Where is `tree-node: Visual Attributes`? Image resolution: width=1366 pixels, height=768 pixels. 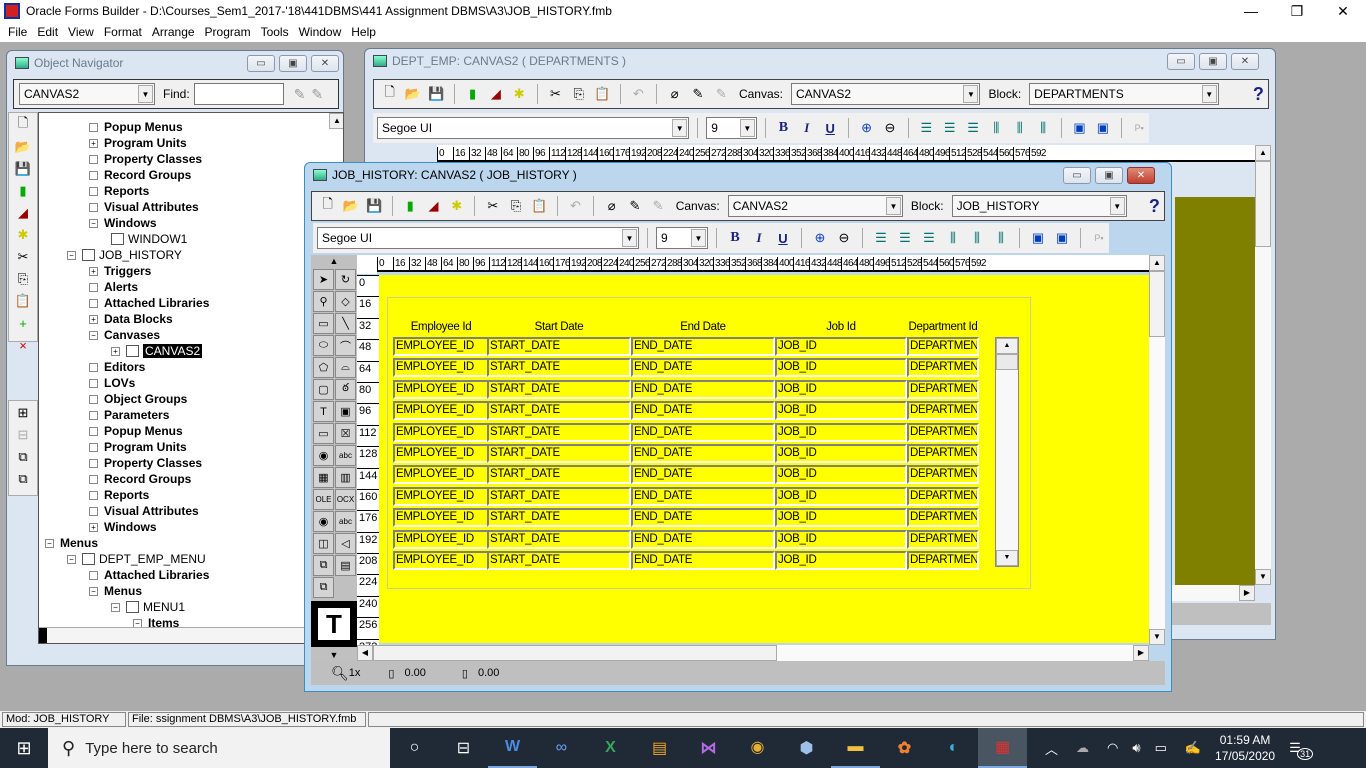
tree-node: Visual Attributes is located at coordinates (144, 207).